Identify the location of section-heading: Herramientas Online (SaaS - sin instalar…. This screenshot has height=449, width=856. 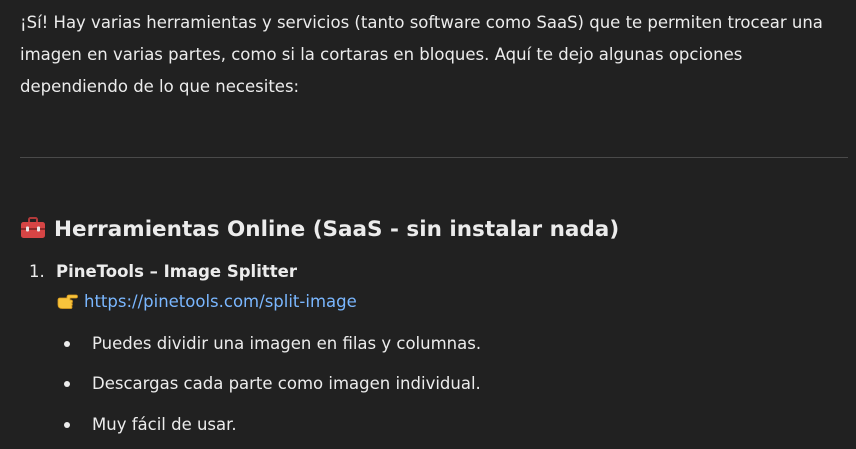
(319, 230).